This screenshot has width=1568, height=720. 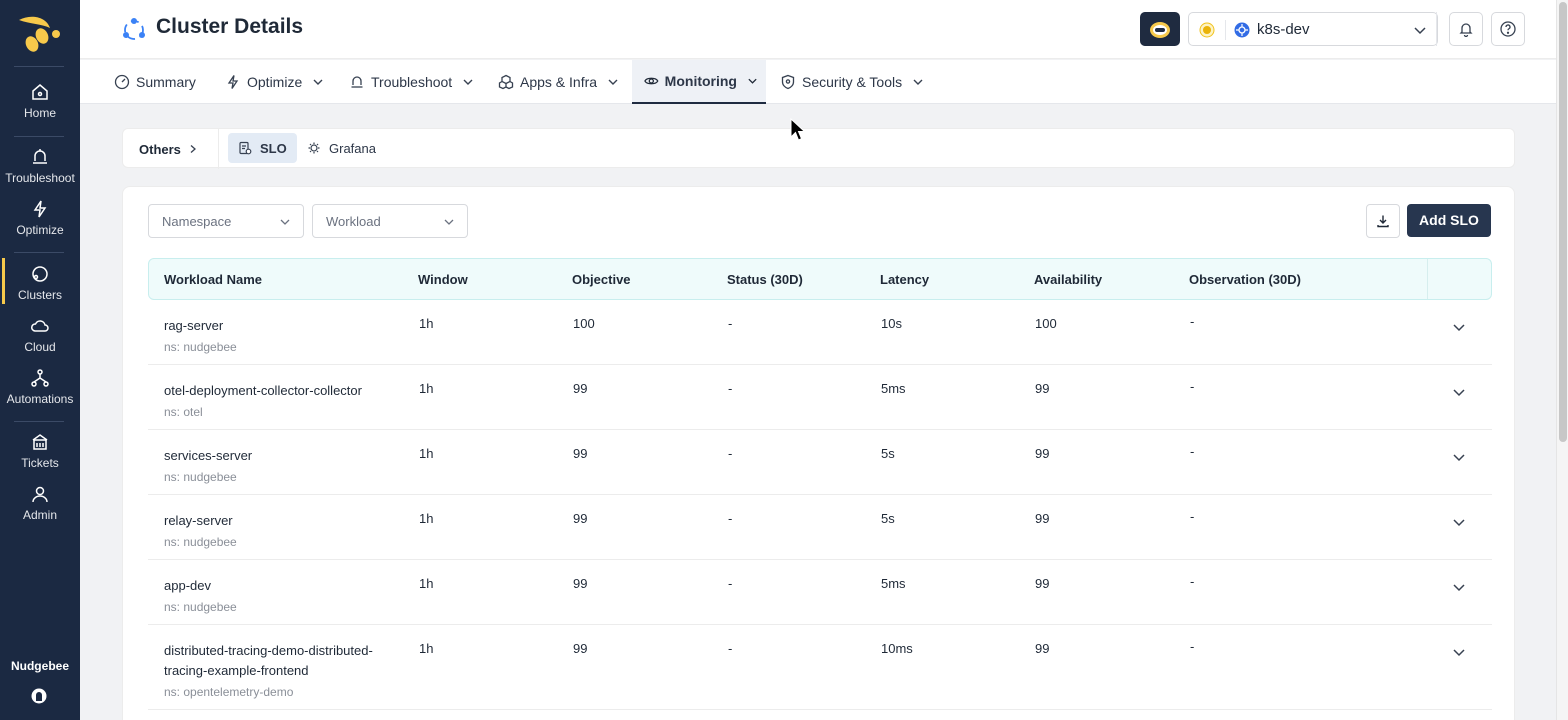 What do you see at coordinates (197, 221) in the screenshot?
I see `namespace-filter-placeholder: Namespace` at bounding box center [197, 221].